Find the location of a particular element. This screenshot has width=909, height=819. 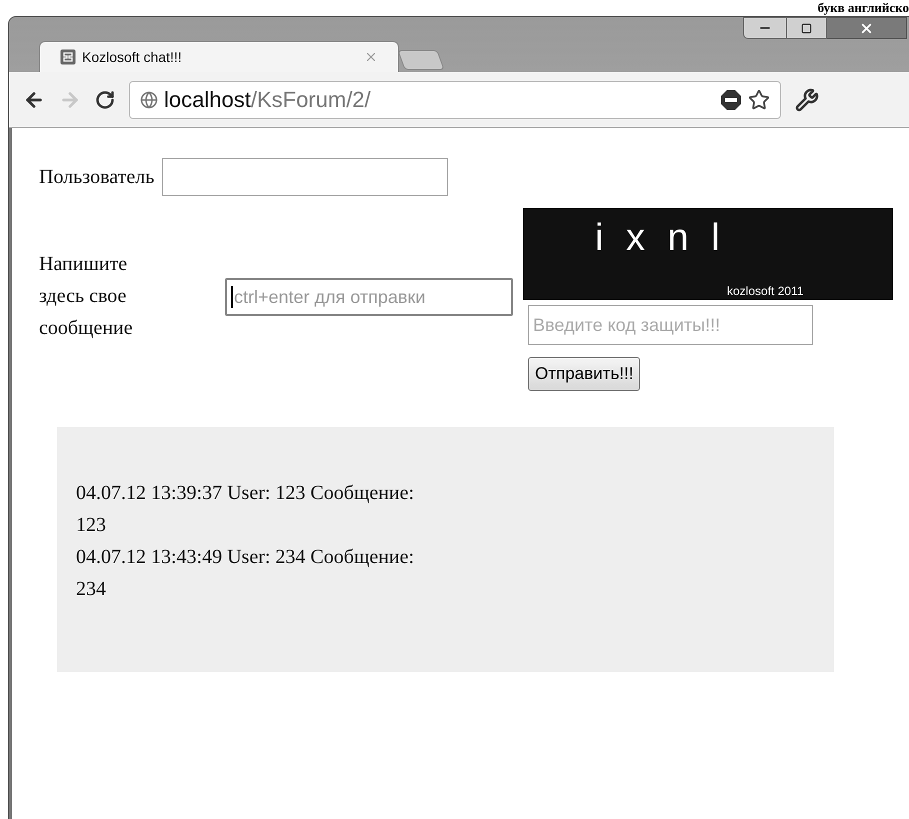

minimize-button is located at coordinates (765, 28).